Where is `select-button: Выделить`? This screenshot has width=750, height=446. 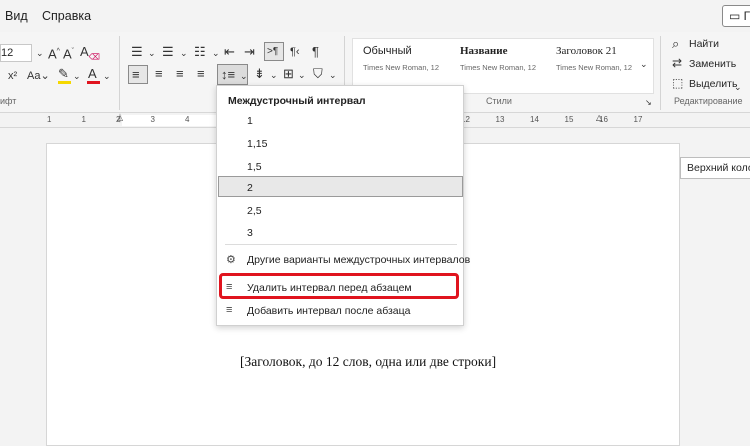
select-button: Выделить is located at coordinates (713, 84).